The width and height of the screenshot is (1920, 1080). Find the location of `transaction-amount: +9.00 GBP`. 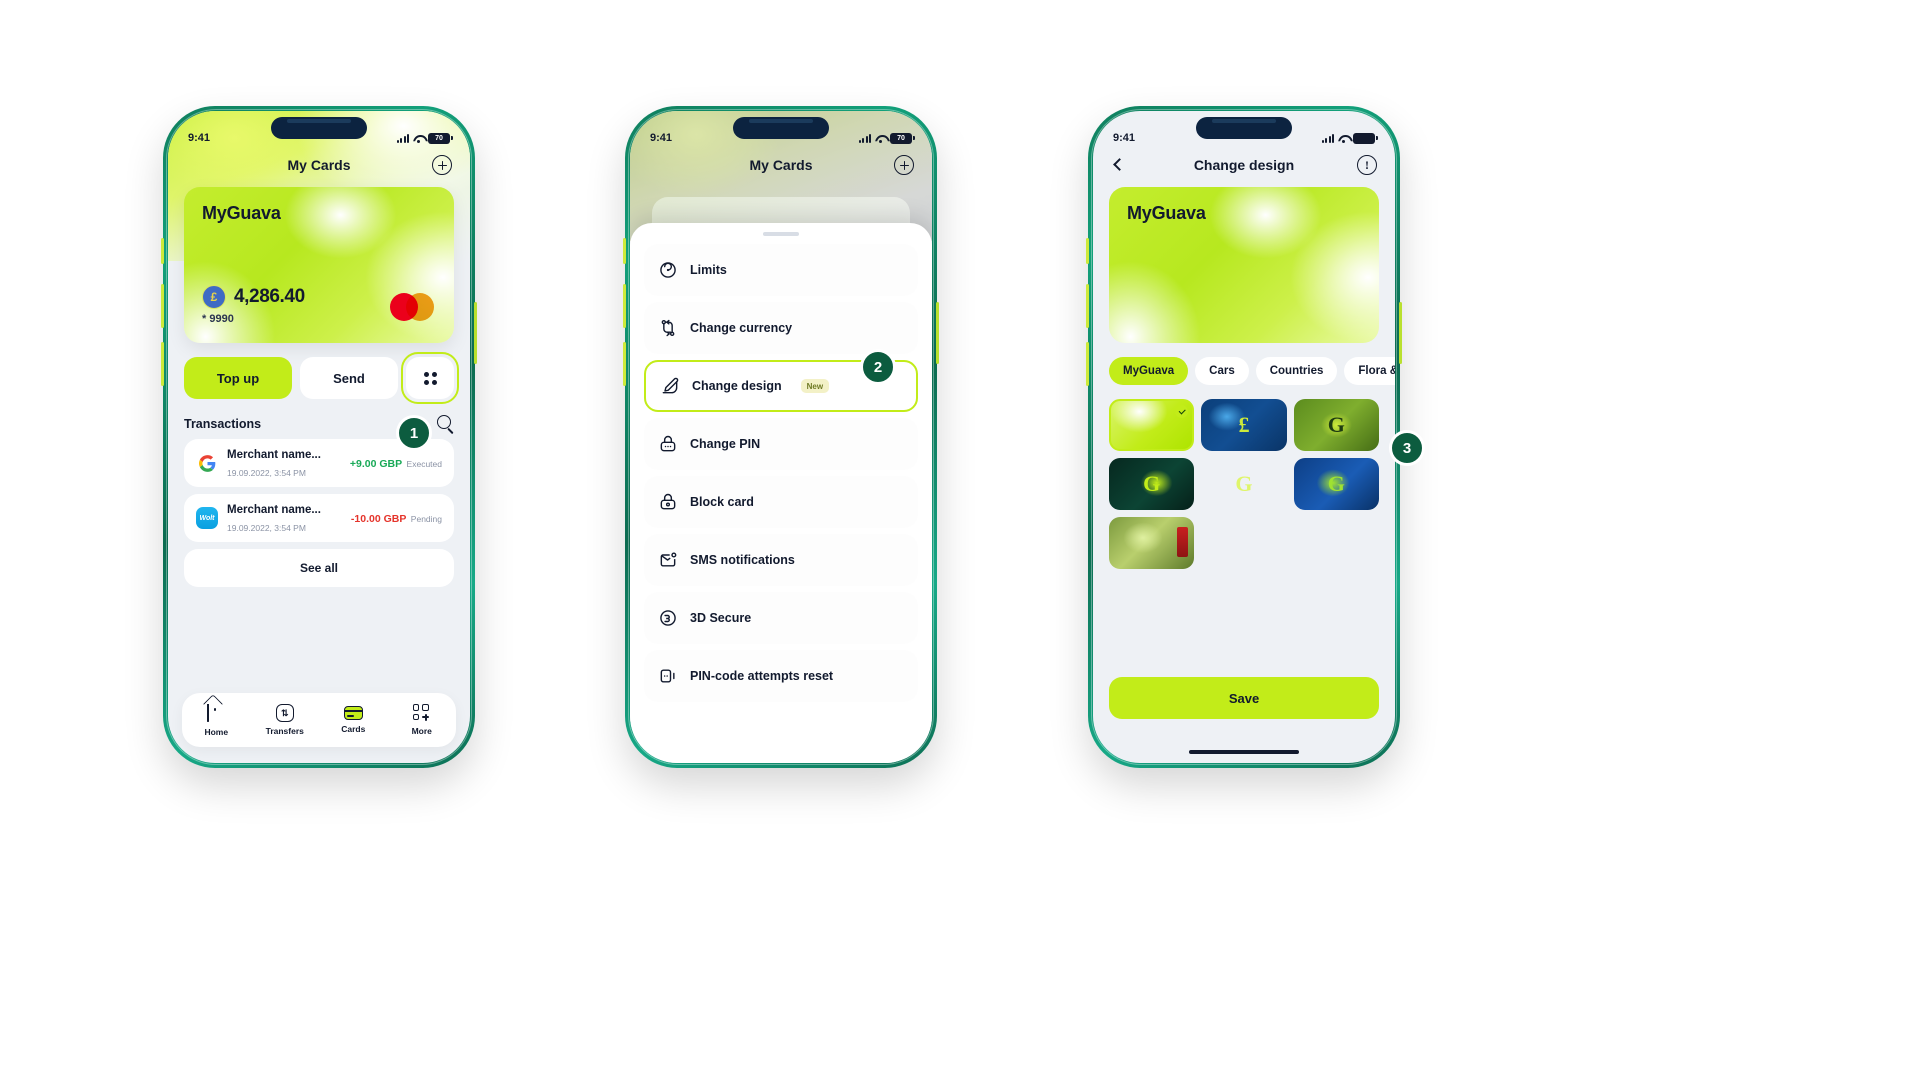

transaction-amount: +9.00 GBP is located at coordinates (376, 464).